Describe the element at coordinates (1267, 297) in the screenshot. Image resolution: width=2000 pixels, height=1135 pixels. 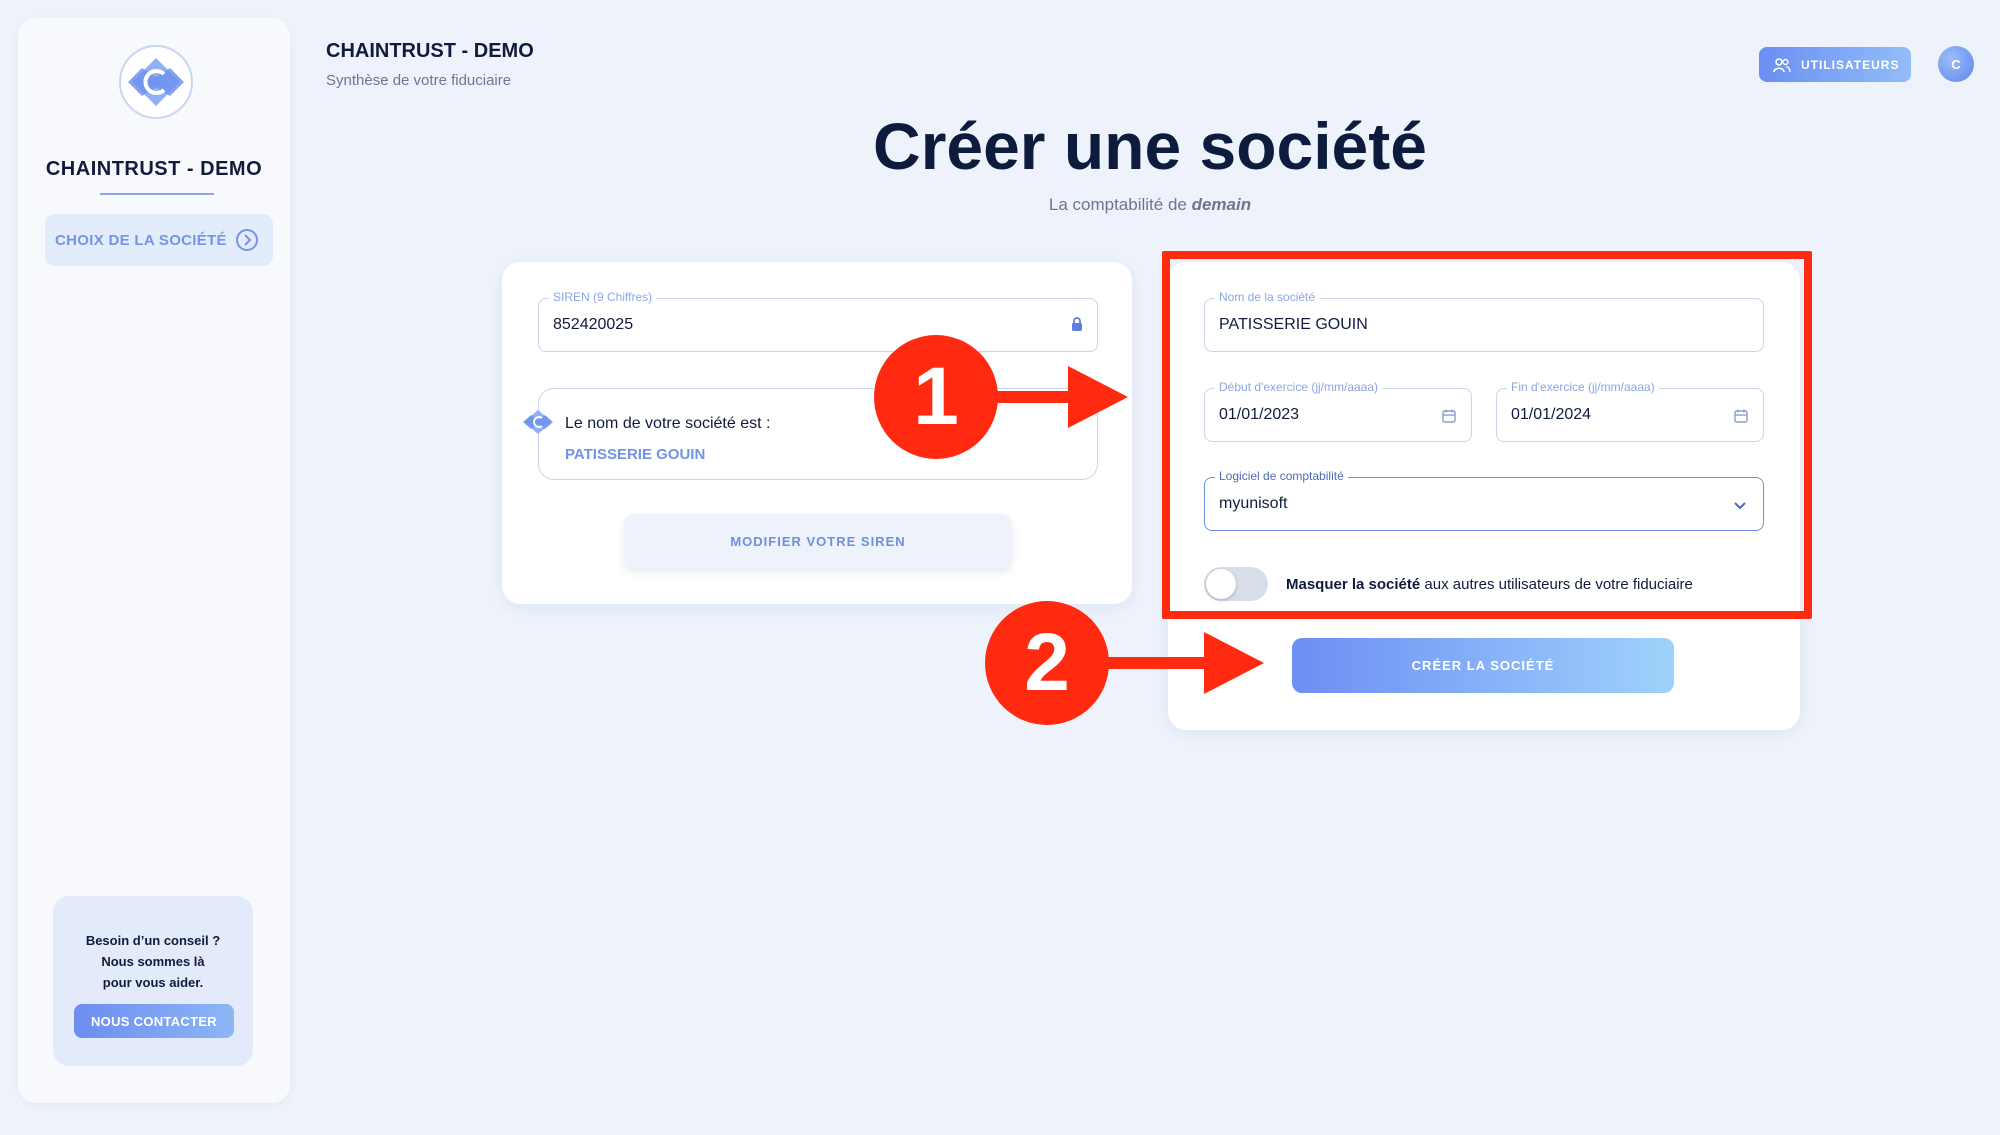
I see `company-name-label: Nom de la société` at that location.